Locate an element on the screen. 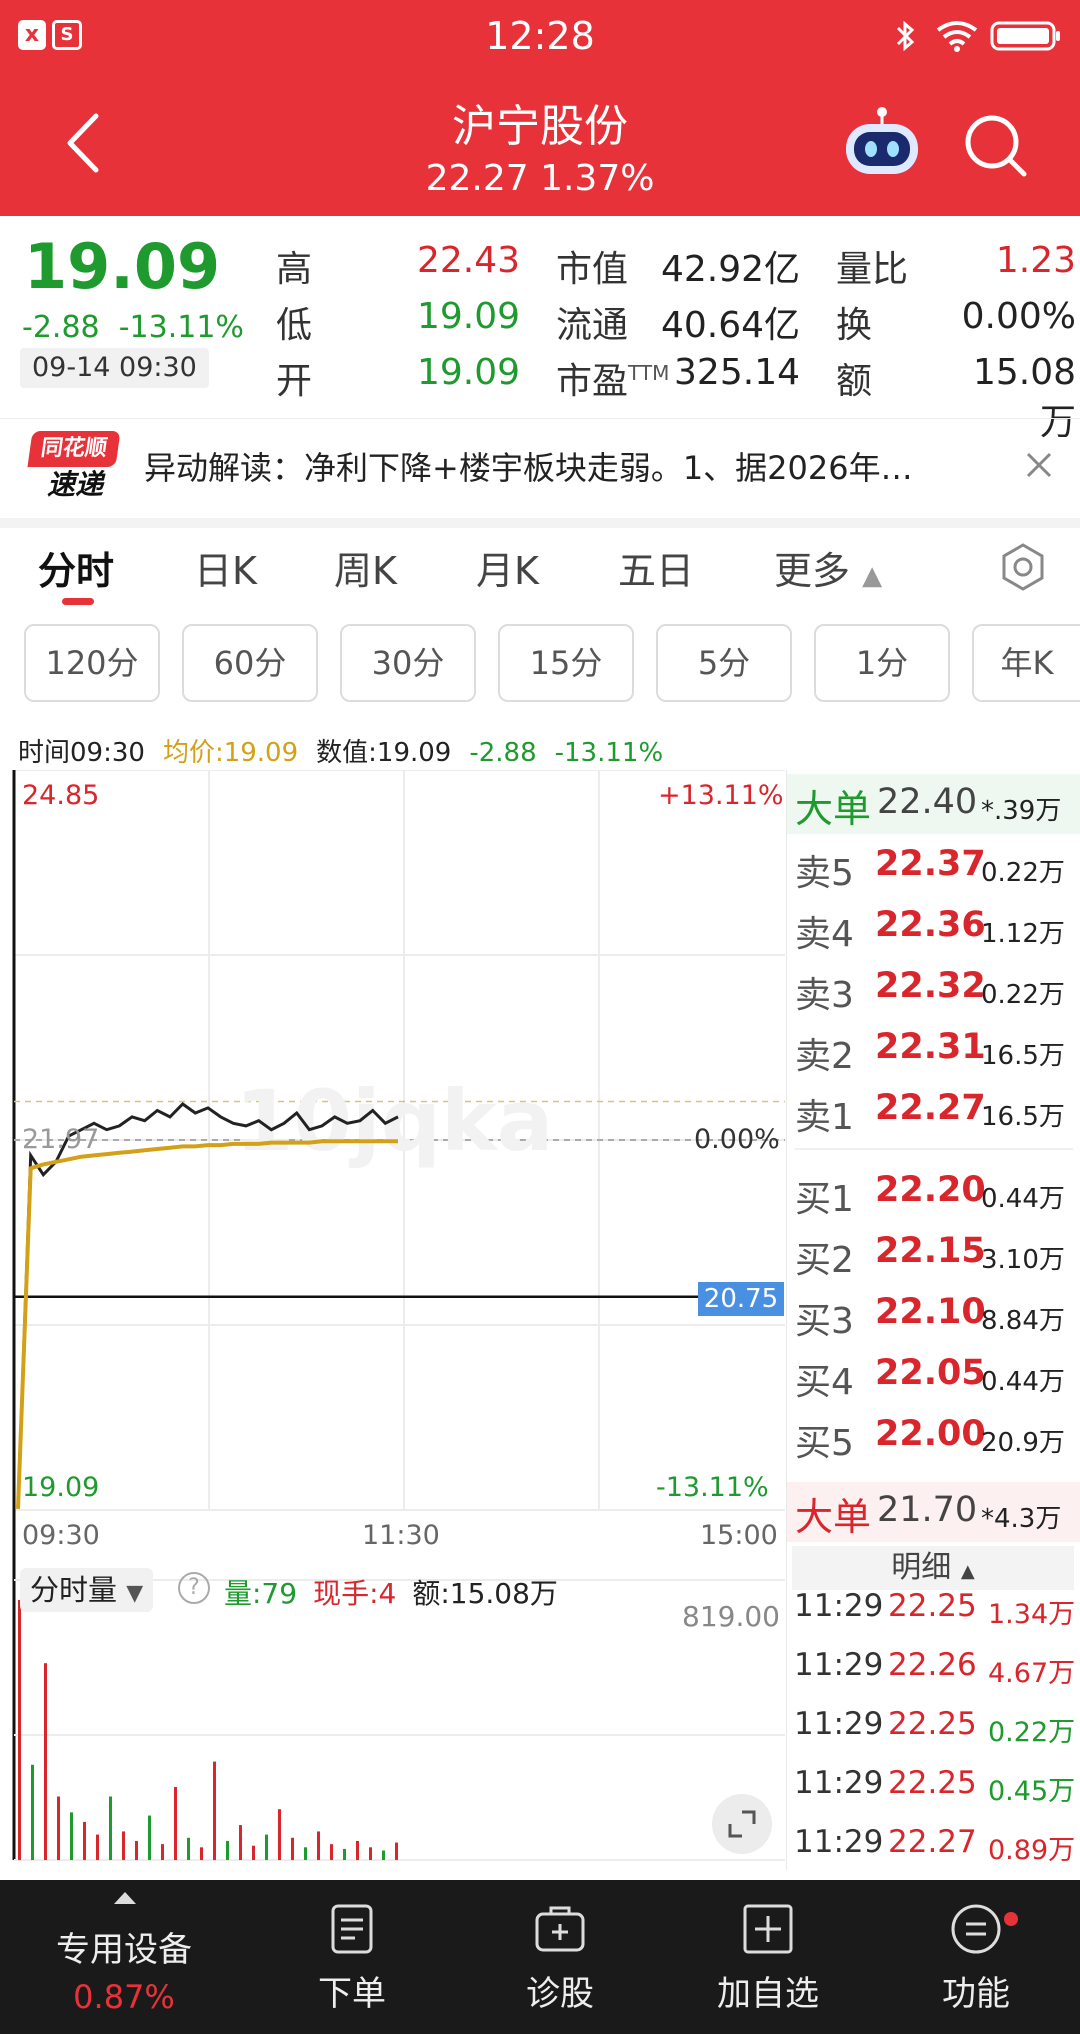 This screenshot has width=1080, height=2034. y-mid-label: 21.97 is located at coordinates (61, 1139).